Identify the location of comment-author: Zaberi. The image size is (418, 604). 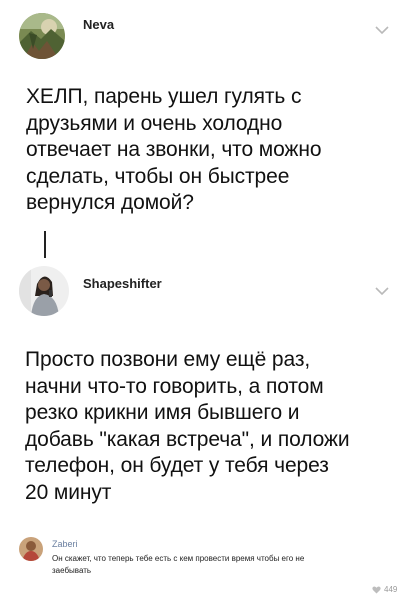
(65, 544).